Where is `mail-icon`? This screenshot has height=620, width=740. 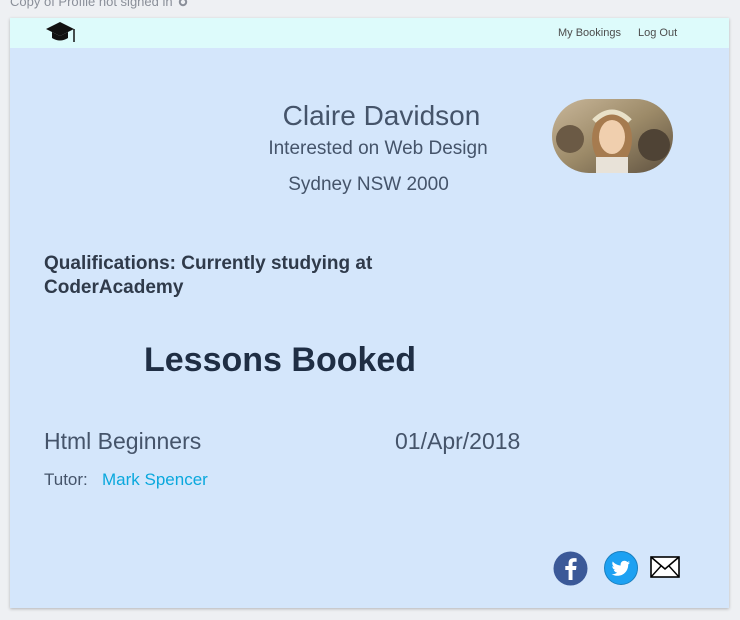 mail-icon is located at coordinates (665, 567).